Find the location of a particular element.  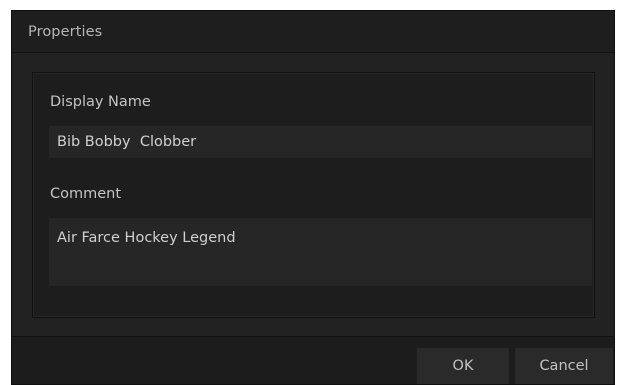

display-name-label: Display Name is located at coordinates (100, 102).